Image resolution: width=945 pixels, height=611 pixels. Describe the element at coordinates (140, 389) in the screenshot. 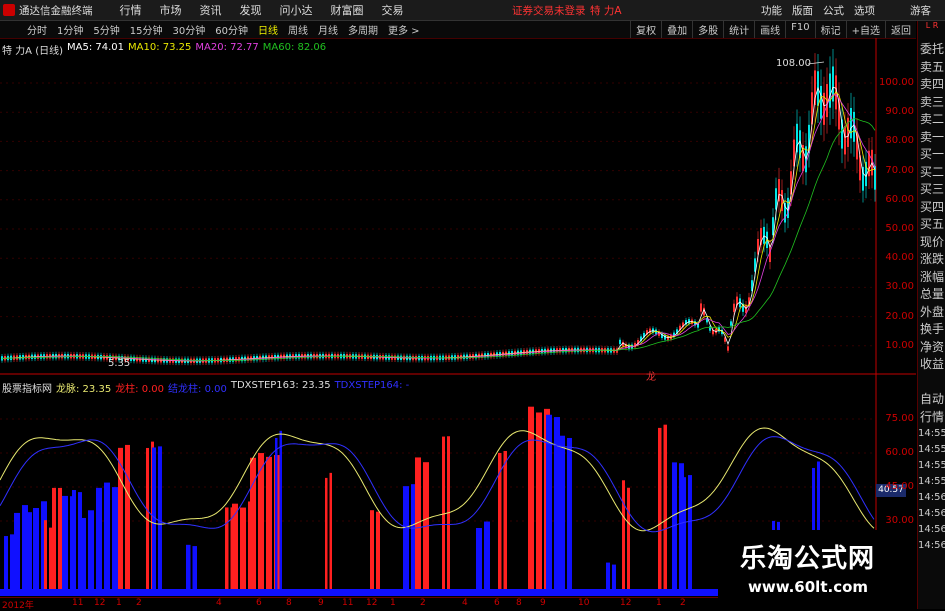

I see `dragon-pillar-value: 龙柱: 0.00` at that location.